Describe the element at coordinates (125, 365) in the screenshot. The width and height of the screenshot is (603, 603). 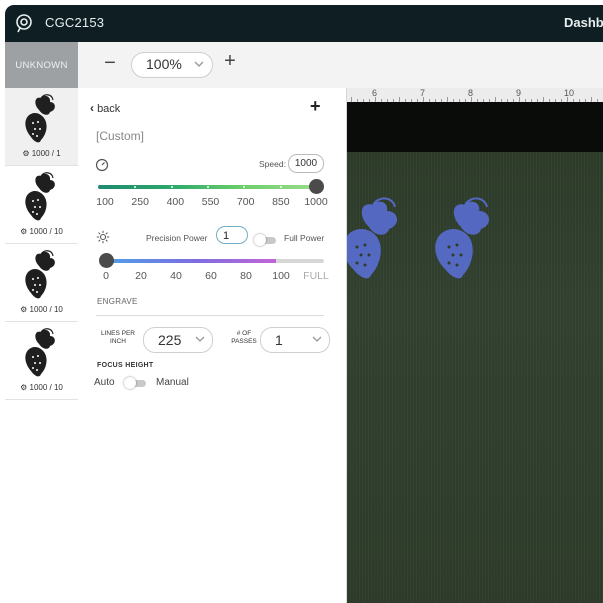
I see `focus-height-label: FOCUS HEIGHT` at that location.